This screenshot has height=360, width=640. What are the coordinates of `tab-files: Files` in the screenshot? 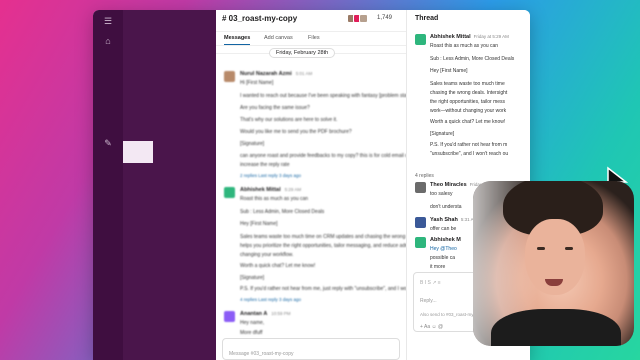 It's located at (314, 38).